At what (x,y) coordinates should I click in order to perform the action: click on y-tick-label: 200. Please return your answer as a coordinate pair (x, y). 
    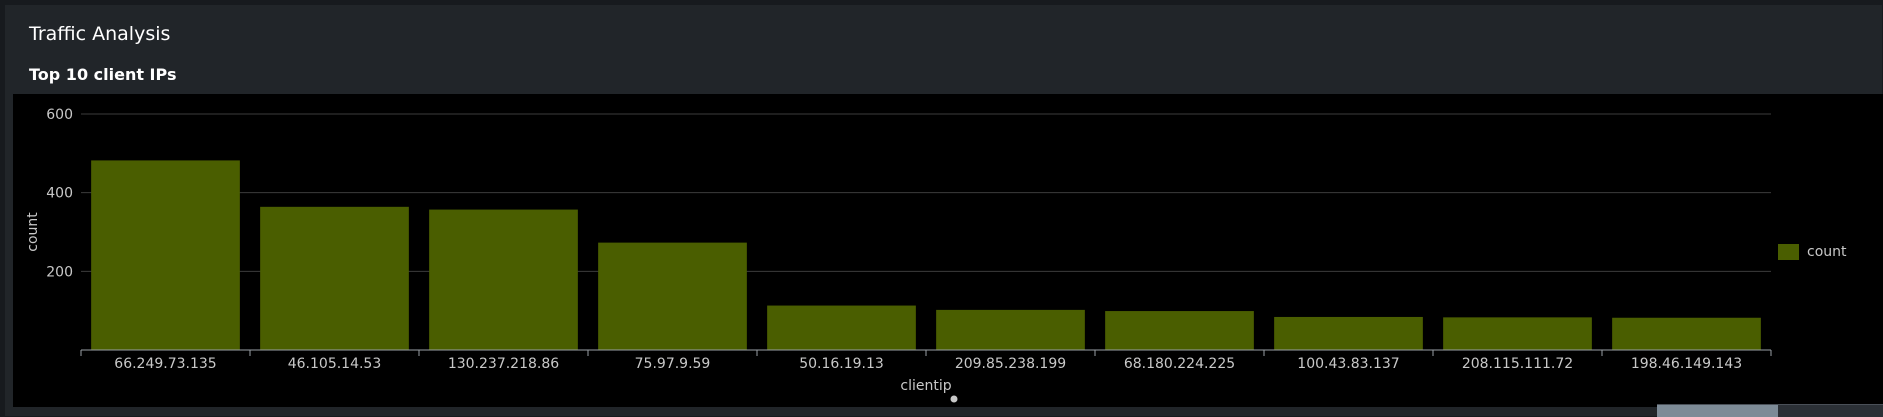
    Looking at the image, I should click on (59, 272).